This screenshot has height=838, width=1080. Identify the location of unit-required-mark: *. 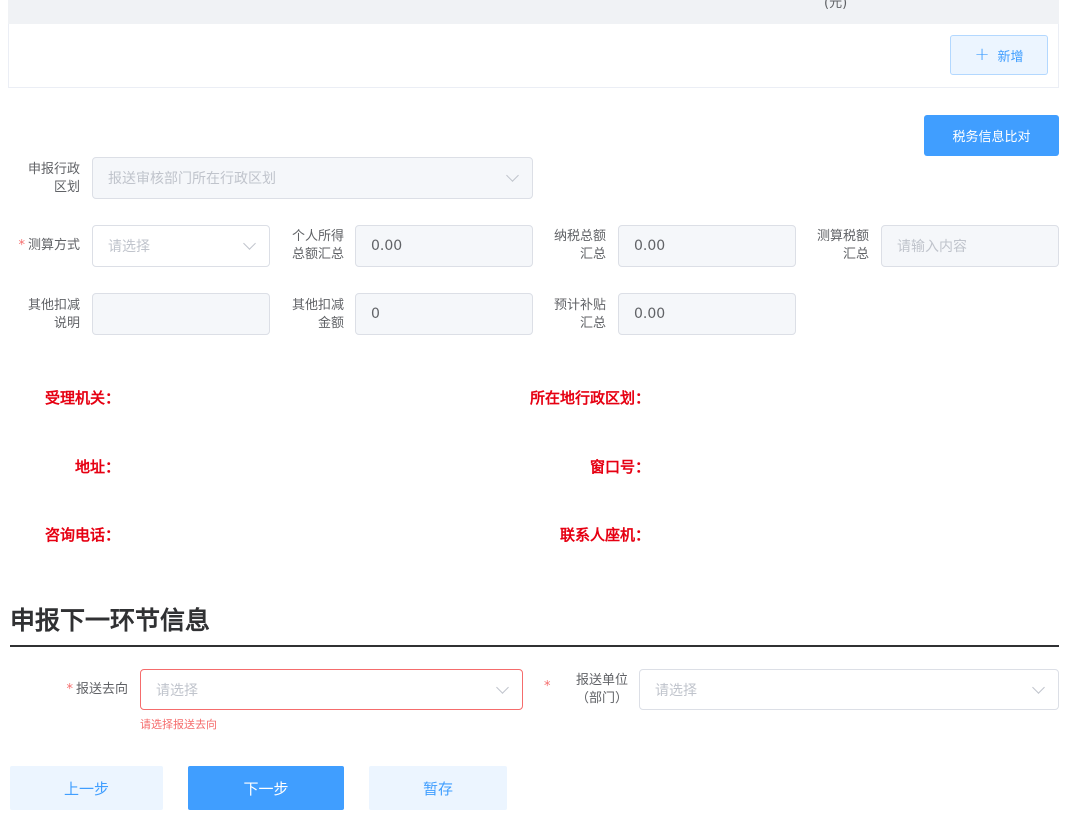
(547, 686).